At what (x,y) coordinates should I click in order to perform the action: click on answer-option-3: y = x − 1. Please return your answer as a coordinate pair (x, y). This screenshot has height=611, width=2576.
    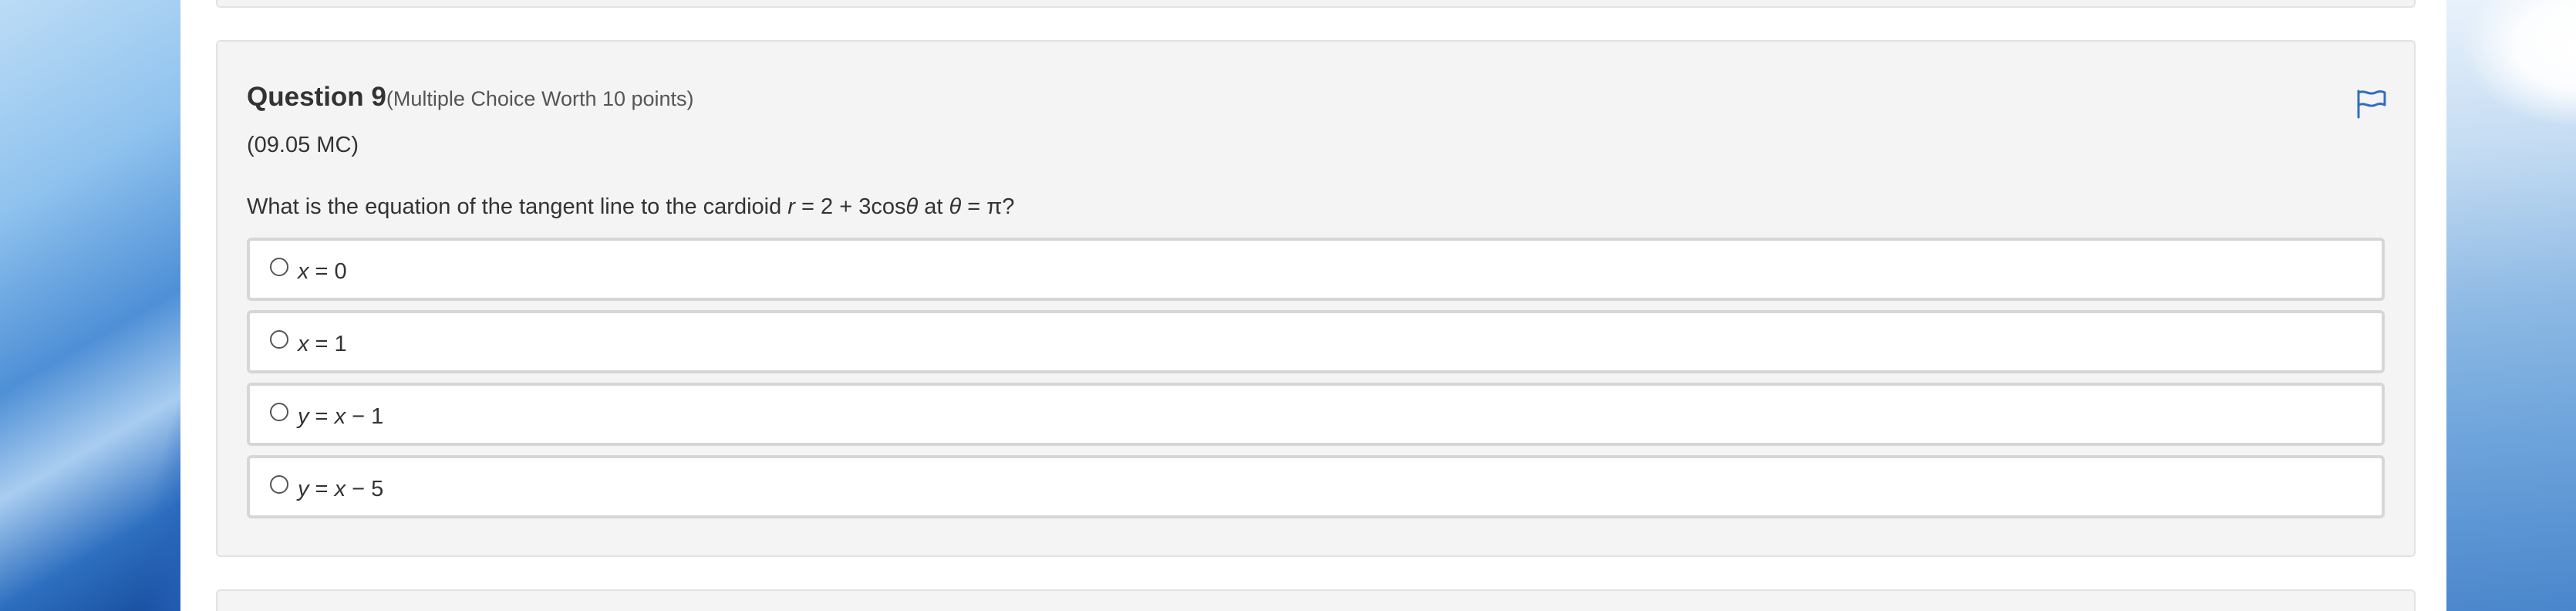
    Looking at the image, I should click on (1316, 414).